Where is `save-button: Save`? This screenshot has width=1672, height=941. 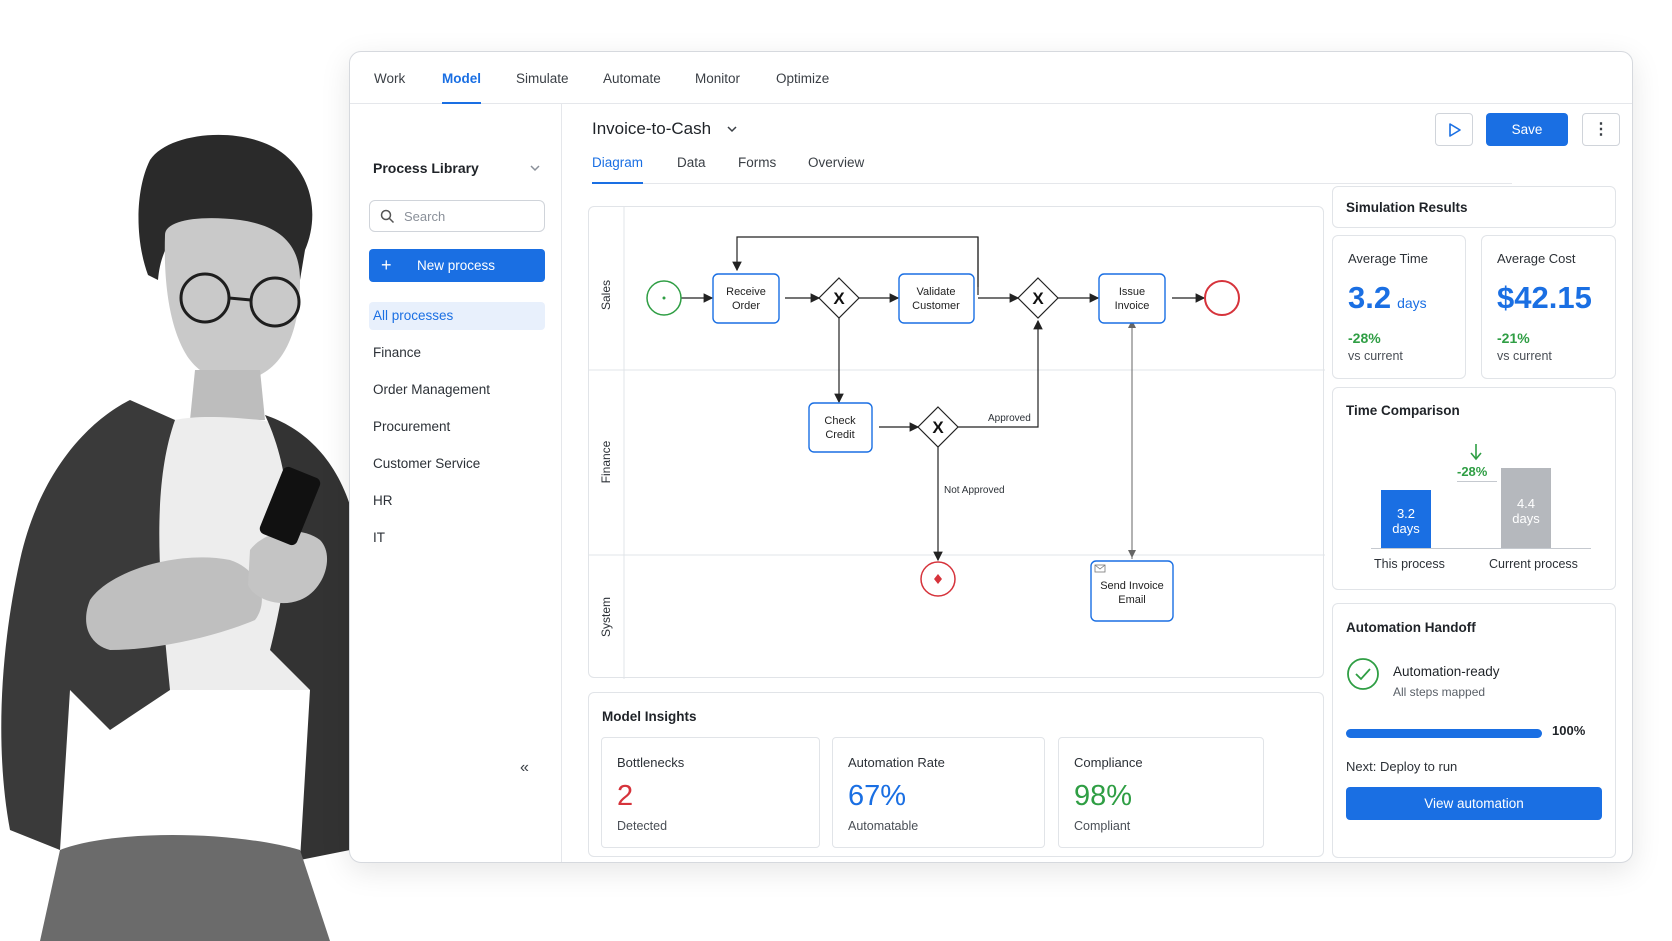
save-button: Save is located at coordinates (1527, 129).